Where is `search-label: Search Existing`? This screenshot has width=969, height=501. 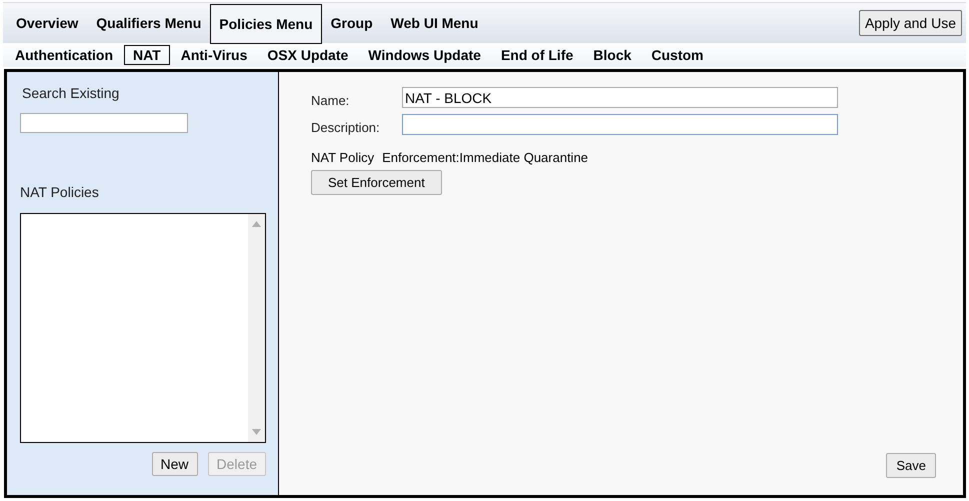
search-label: Search Existing is located at coordinates (71, 93).